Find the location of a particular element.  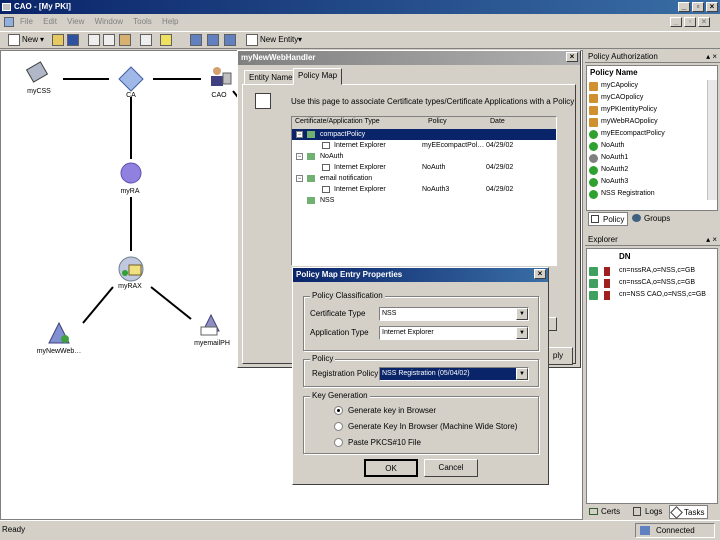

help-icon is located at coordinates (166, 40).